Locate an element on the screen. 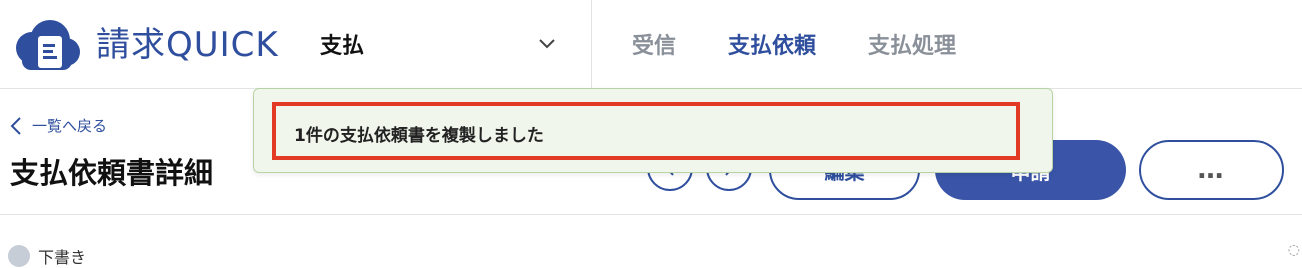 This screenshot has height=268, width=1302. chevron-down-icon is located at coordinates (547, 44).